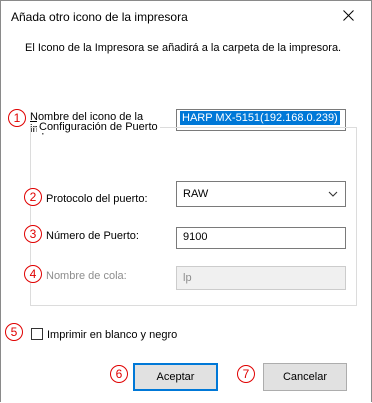 The width and height of the screenshot is (372, 403). I want to click on queue-name-label: Nombre de cola:, so click(86, 276).